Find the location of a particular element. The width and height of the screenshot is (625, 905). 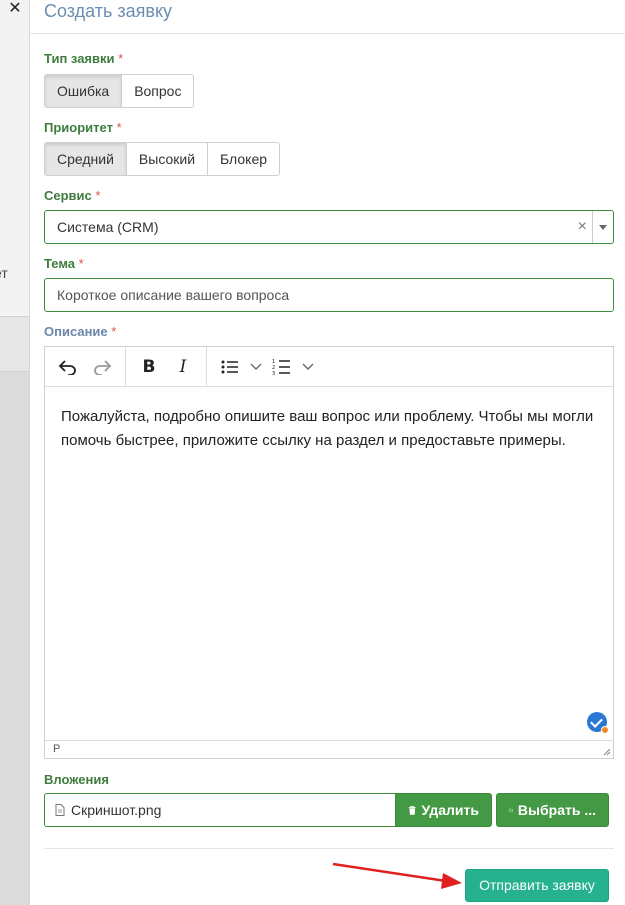

annotation-arrow-icon is located at coordinates (397, 875).